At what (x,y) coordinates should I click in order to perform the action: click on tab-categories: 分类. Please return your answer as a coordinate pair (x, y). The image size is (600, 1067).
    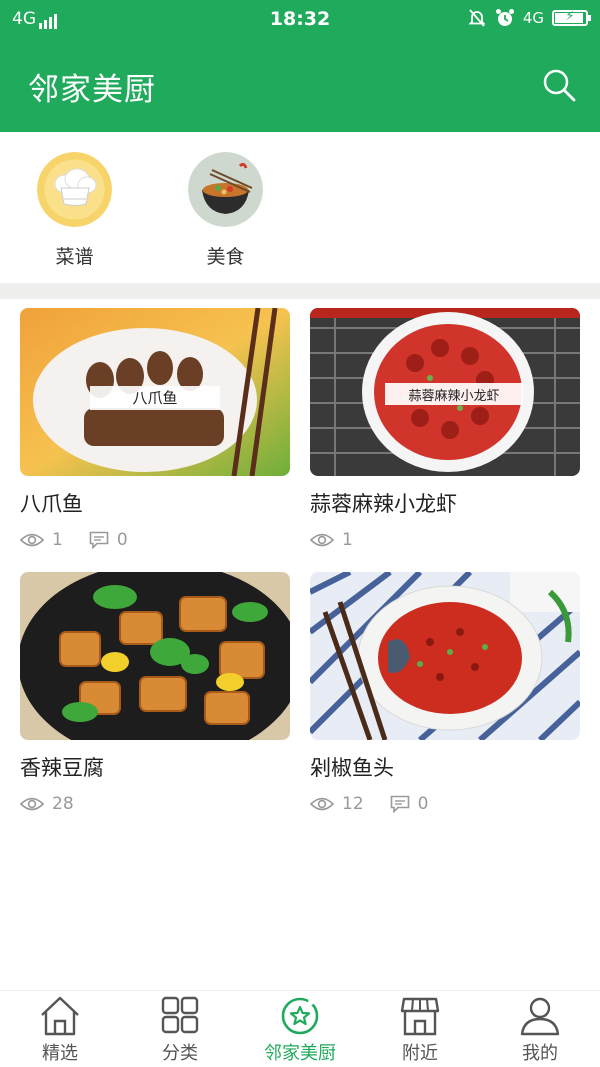
    Looking at the image, I should click on (180, 1029).